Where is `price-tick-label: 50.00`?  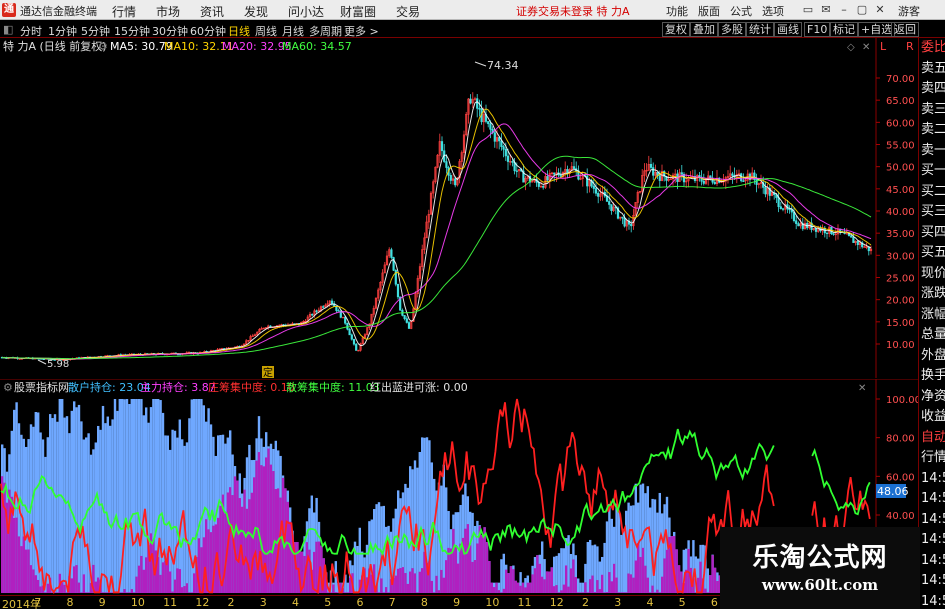 price-tick-label: 50.00 is located at coordinates (900, 168).